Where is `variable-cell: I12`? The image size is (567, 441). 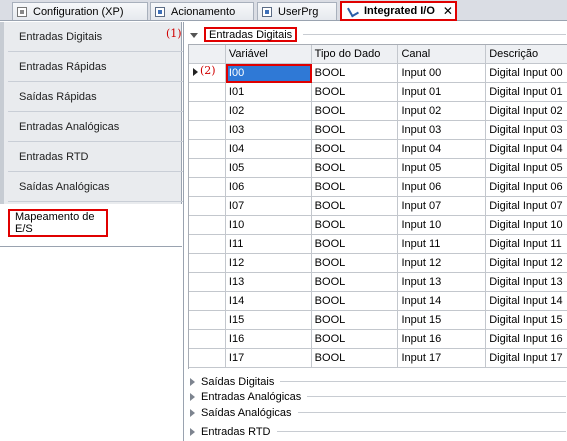
variable-cell: I12 is located at coordinates (268, 263).